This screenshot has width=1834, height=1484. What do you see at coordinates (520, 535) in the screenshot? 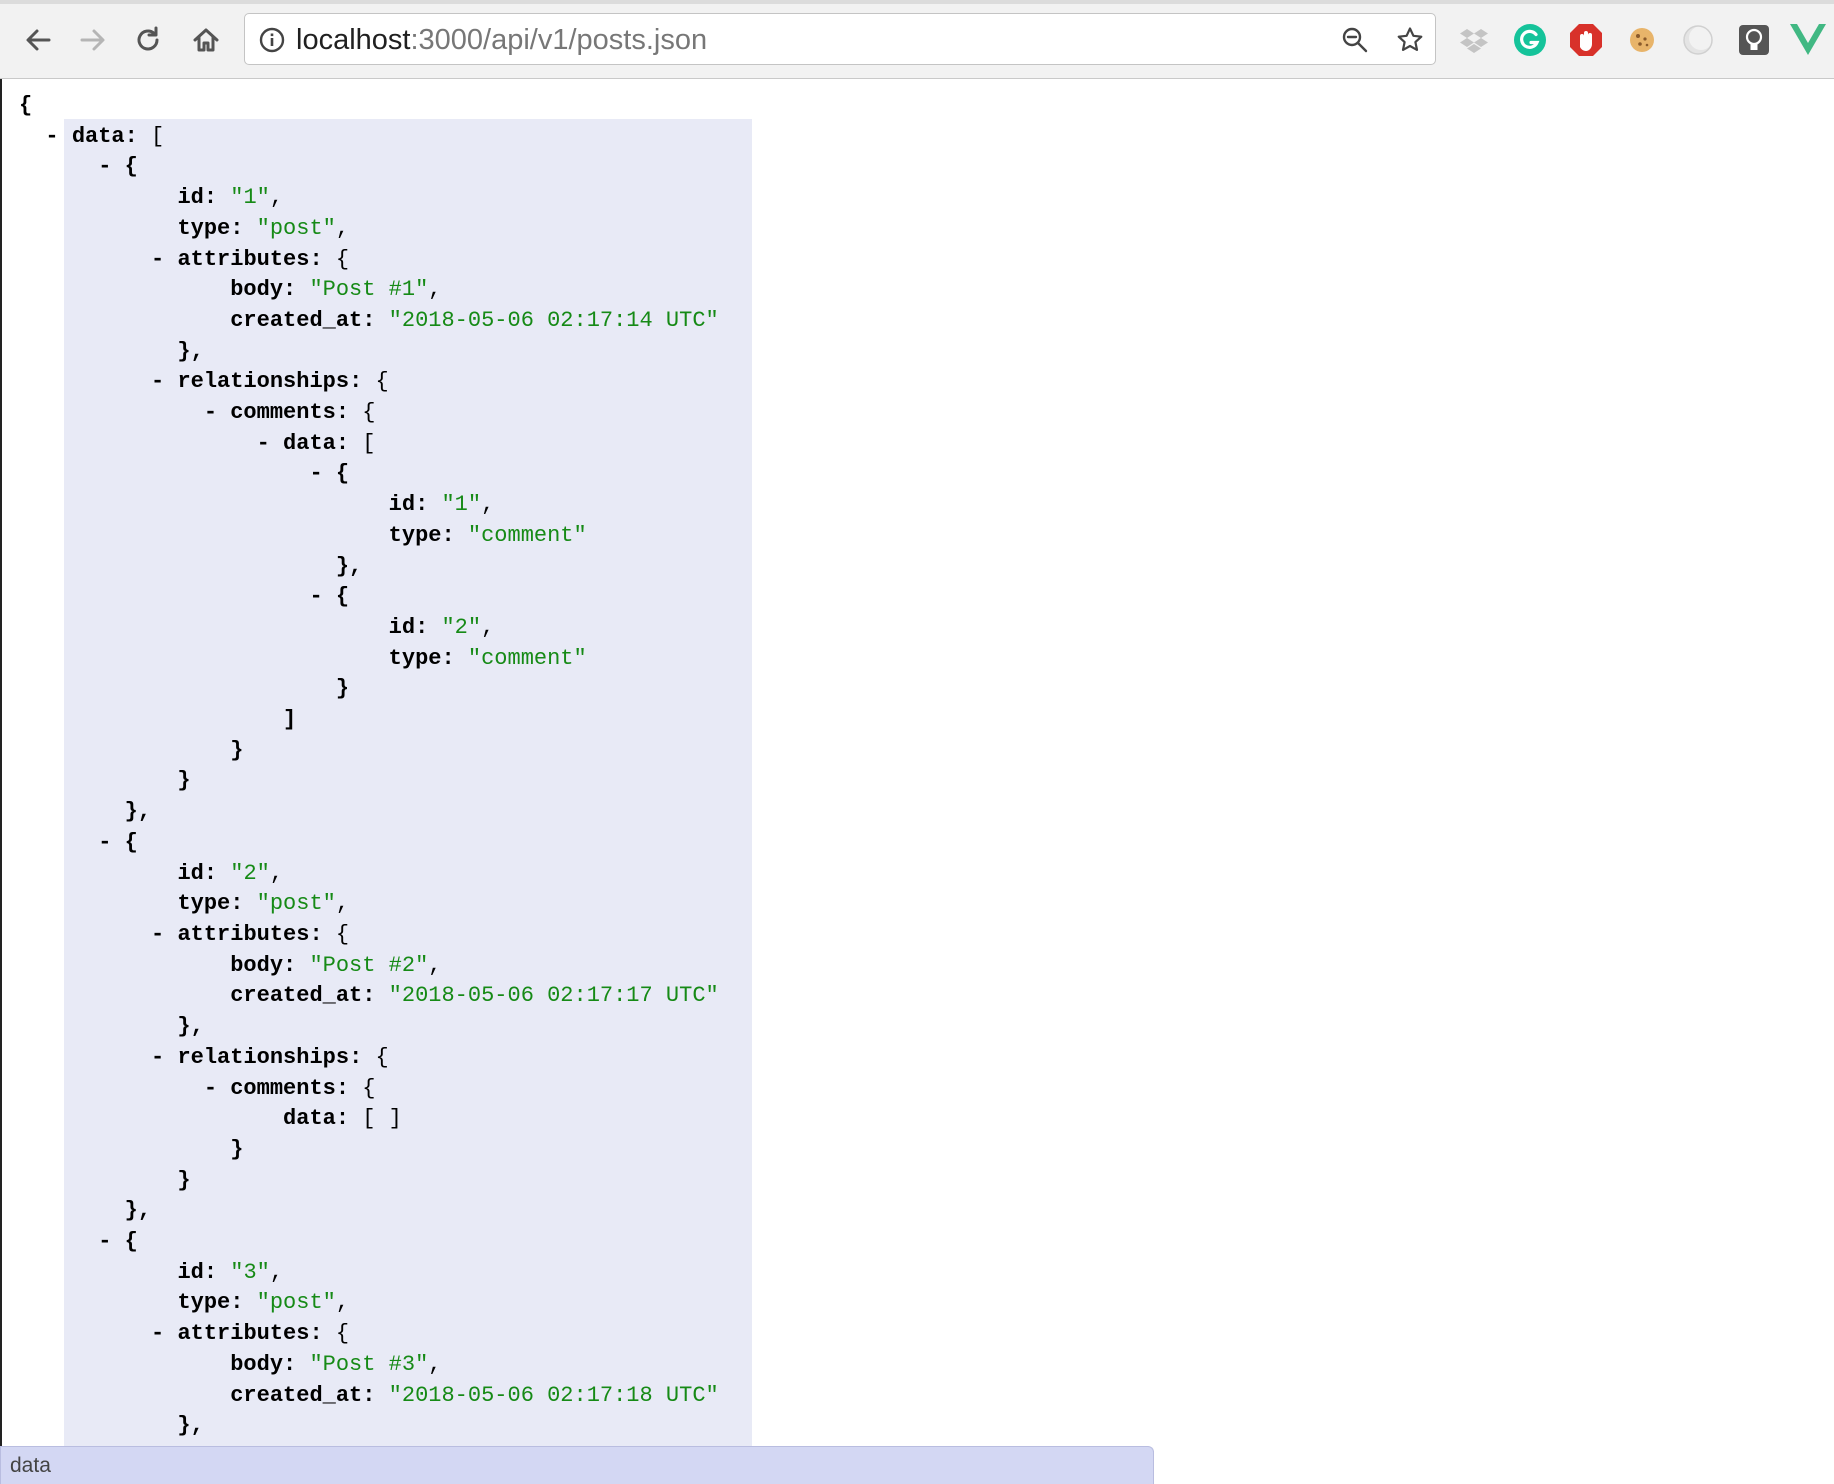
I see `json-string-value: "comment"` at bounding box center [520, 535].